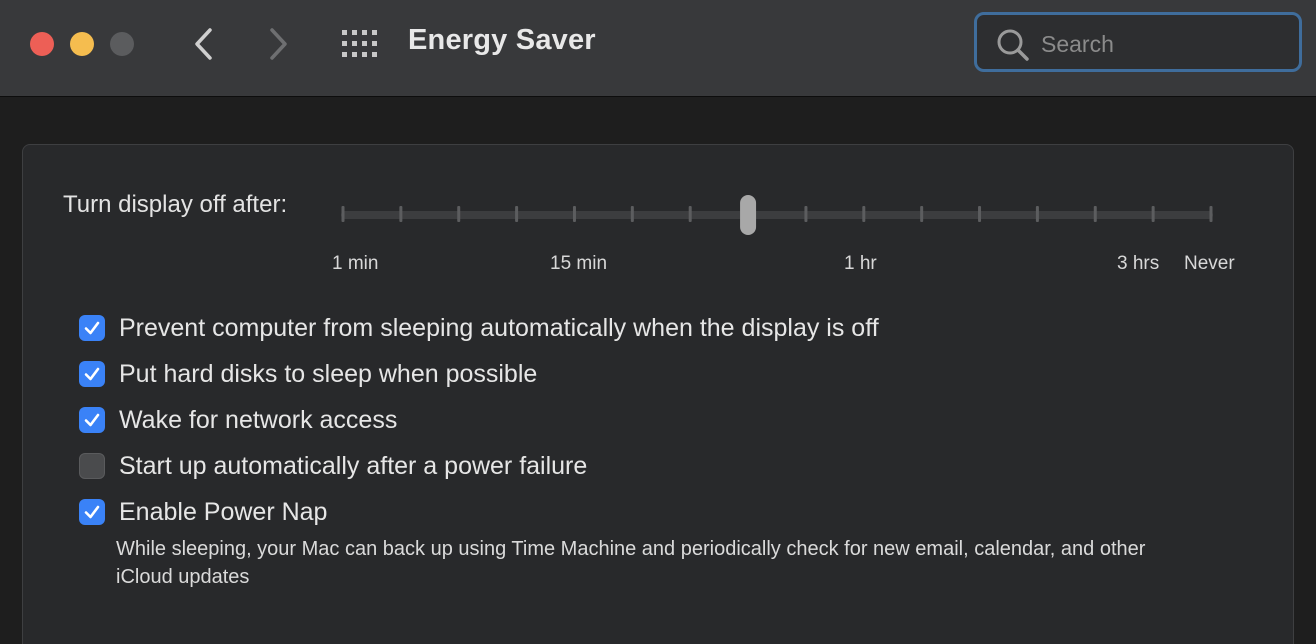 Image resolution: width=1316 pixels, height=644 pixels. Describe the element at coordinates (1013, 45) in the screenshot. I see `search-icon` at that location.